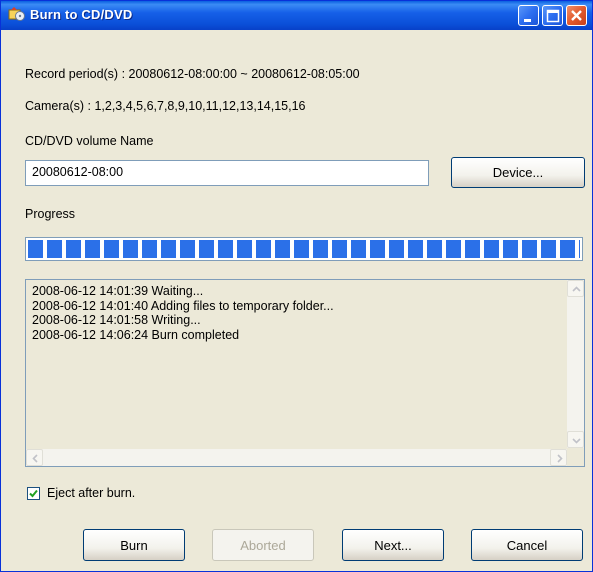  I want to click on chevron-right-icon, so click(560, 458).